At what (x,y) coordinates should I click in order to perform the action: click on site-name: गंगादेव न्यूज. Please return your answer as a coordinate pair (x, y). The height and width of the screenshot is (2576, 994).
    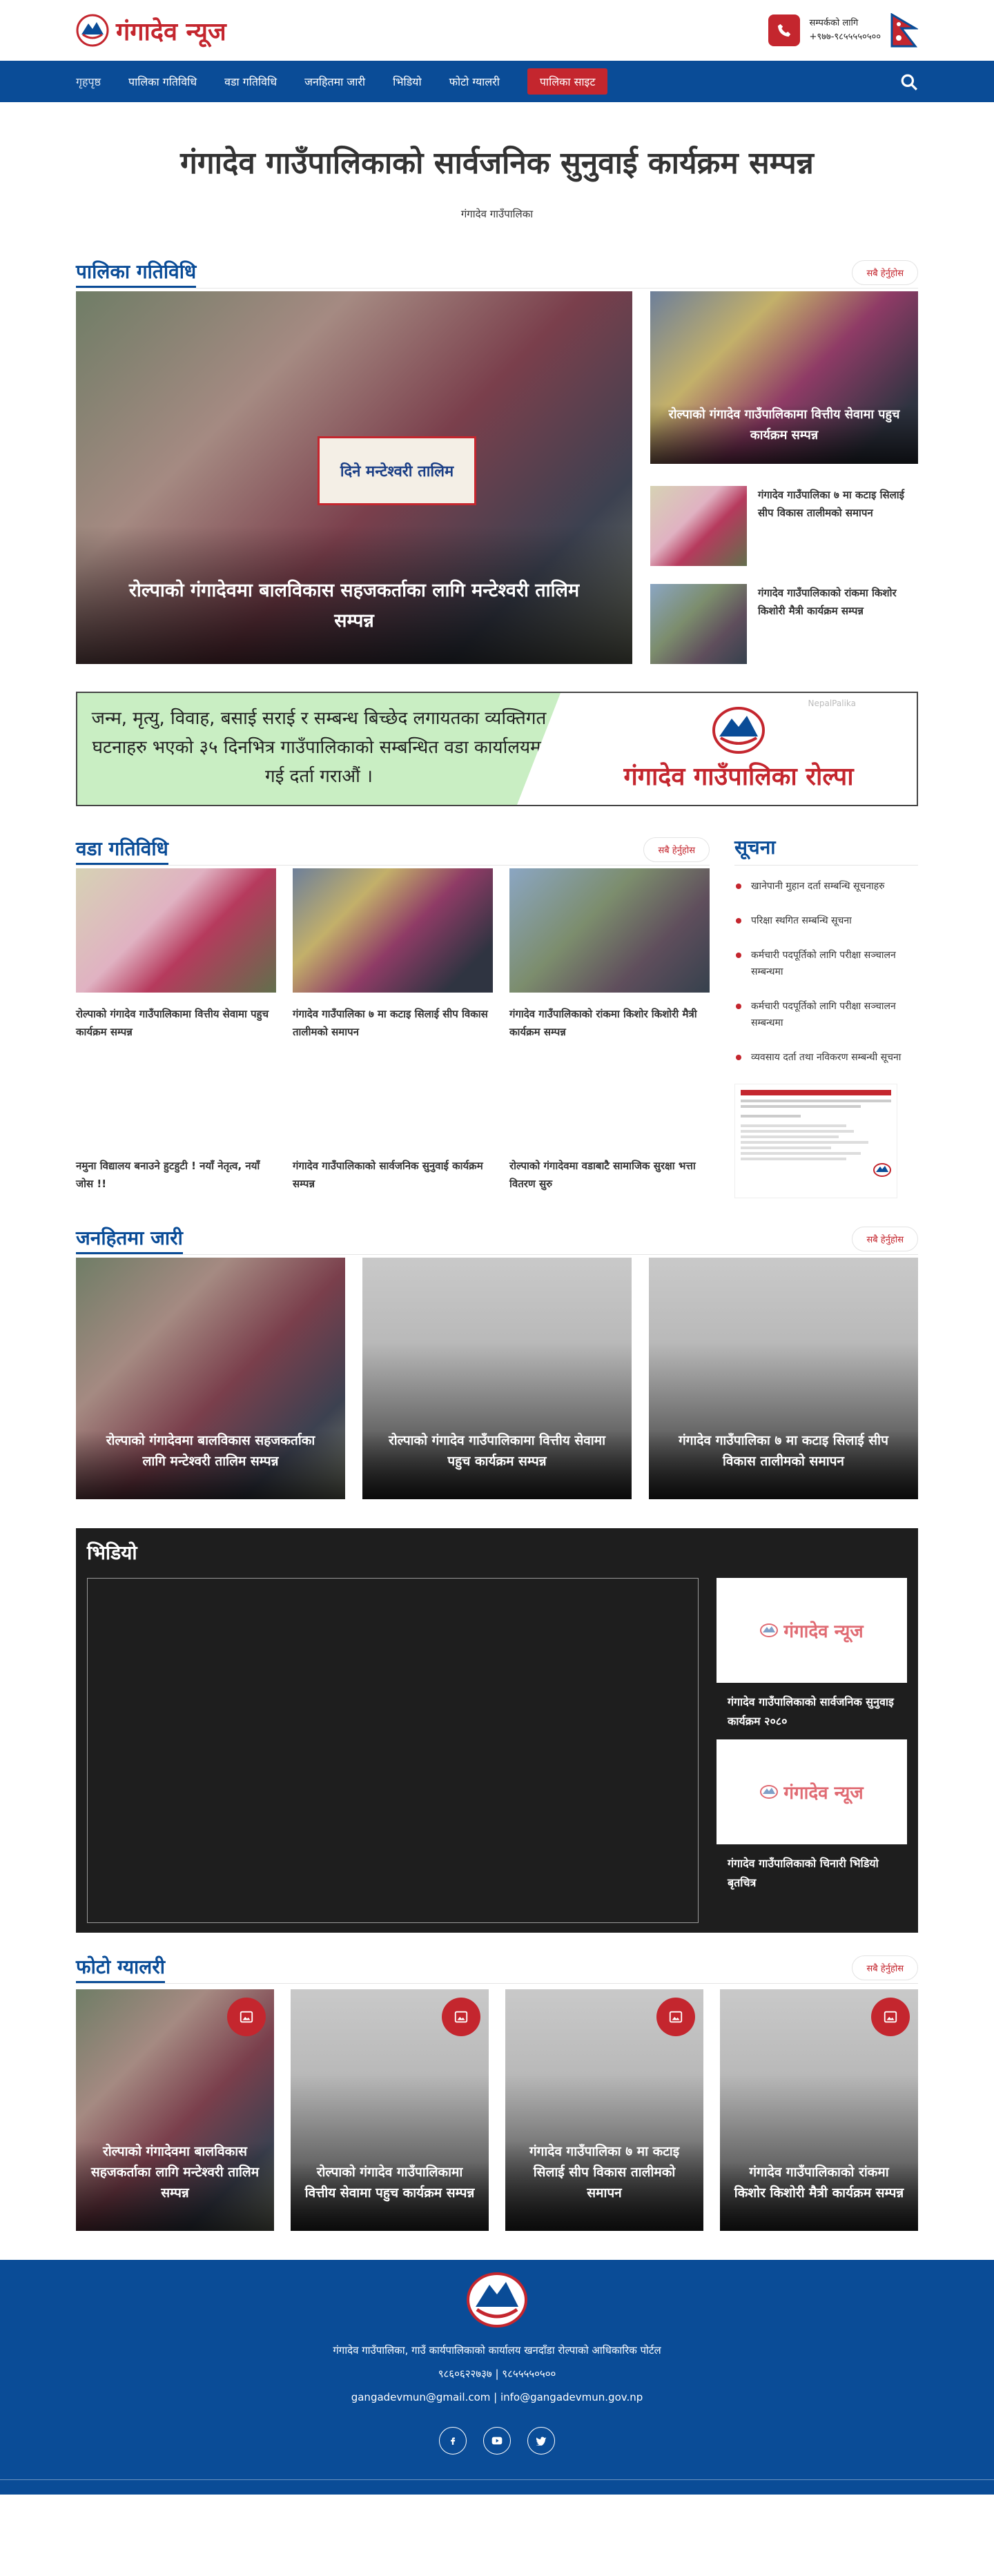
    Looking at the image, I should click on (171, 31).